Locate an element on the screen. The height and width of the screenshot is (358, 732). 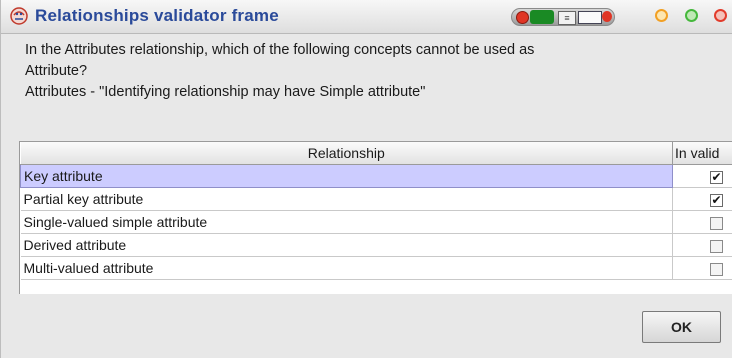
table-row: Multi-valued attribute is located at coordinates (376, 268).